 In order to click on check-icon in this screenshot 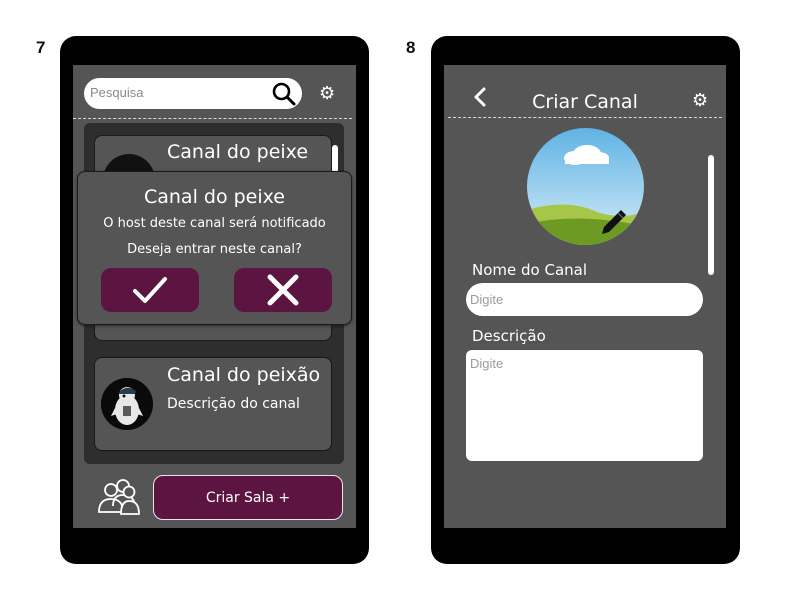, I will do `click(150, 290)`.